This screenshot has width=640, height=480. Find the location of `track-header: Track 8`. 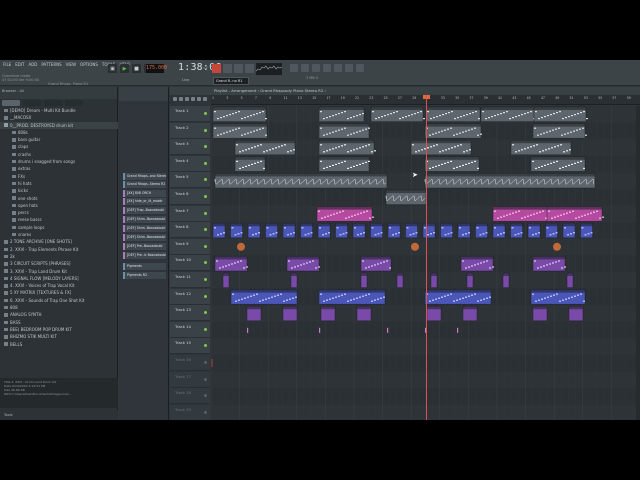

track-header: Track 8 is located at coordinates (190, 230).